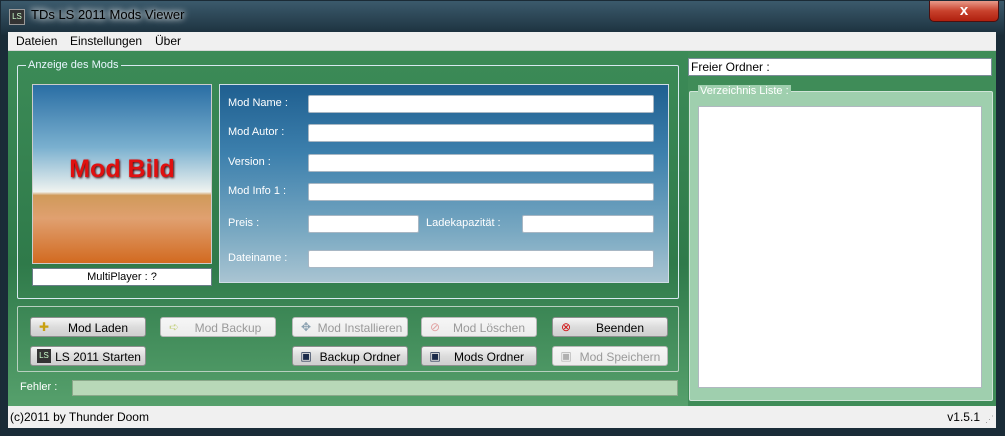 This screenshot has height=436, width=1005. I want to click on backup-icon: ➪, so click(174, 327).